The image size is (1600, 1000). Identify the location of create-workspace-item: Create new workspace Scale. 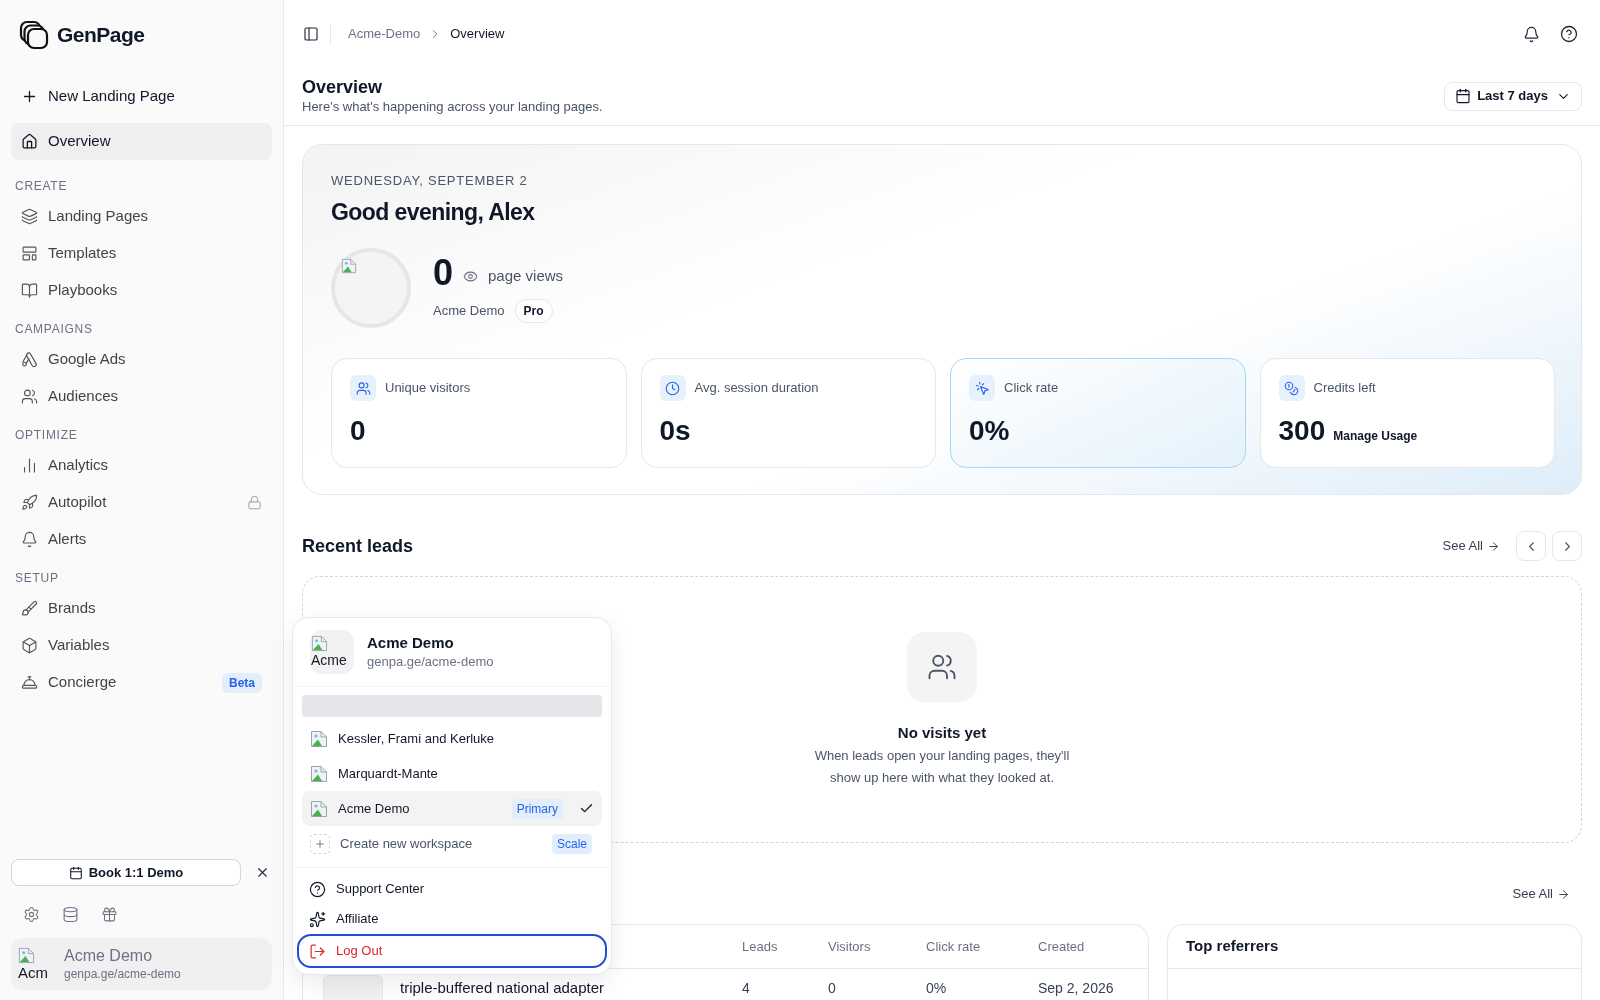
(452, 843).